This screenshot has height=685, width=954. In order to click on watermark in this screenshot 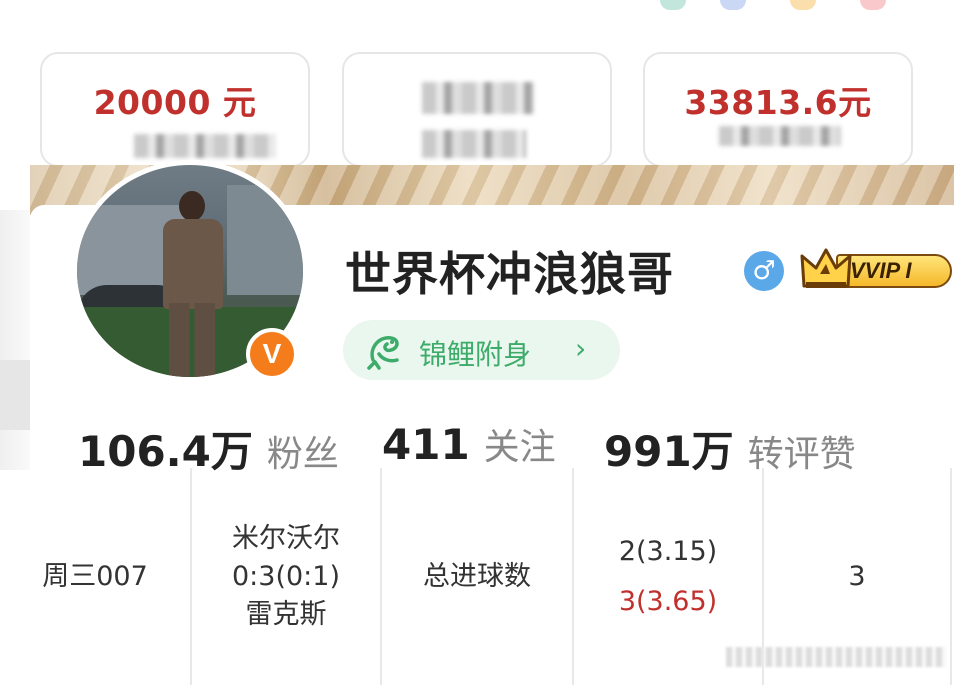, I will do `click(836, 657)`.